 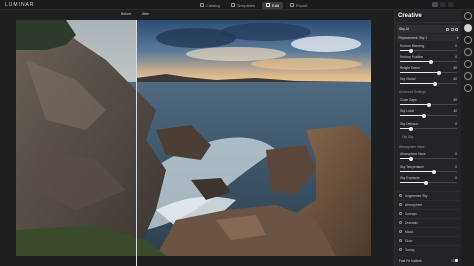 I want to click on before-after-divider, so click(x=136, y=143).